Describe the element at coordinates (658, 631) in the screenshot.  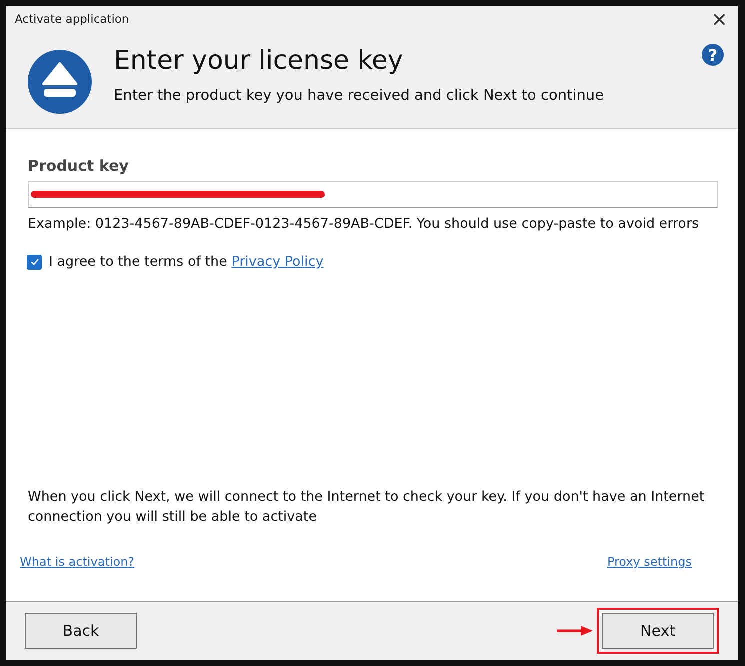
I see `next-button: Next` at that location.